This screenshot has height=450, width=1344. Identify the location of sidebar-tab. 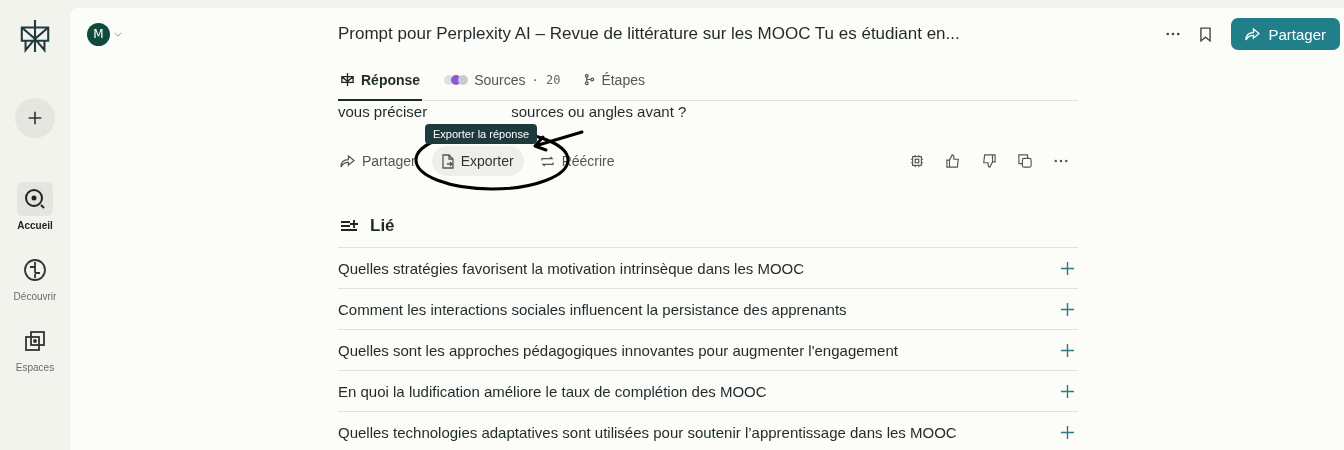
(35, 199).